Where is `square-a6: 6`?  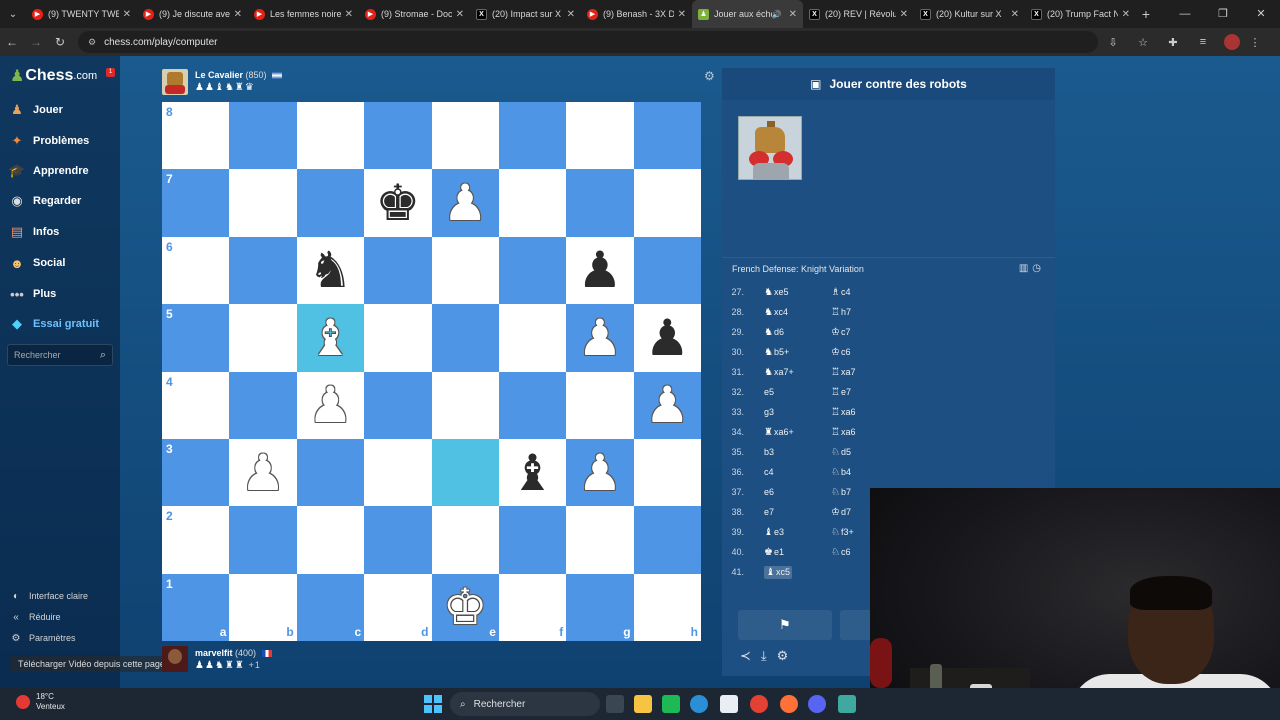
square-a6: 6 is located at coordinates (196, 270).